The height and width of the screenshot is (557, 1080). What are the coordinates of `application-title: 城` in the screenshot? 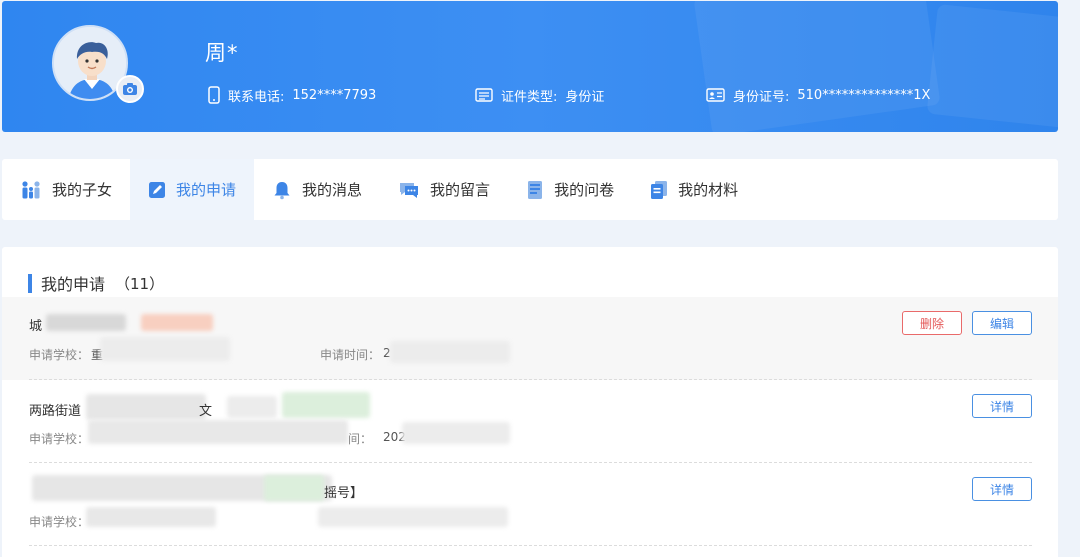 It's located at (36, 326).